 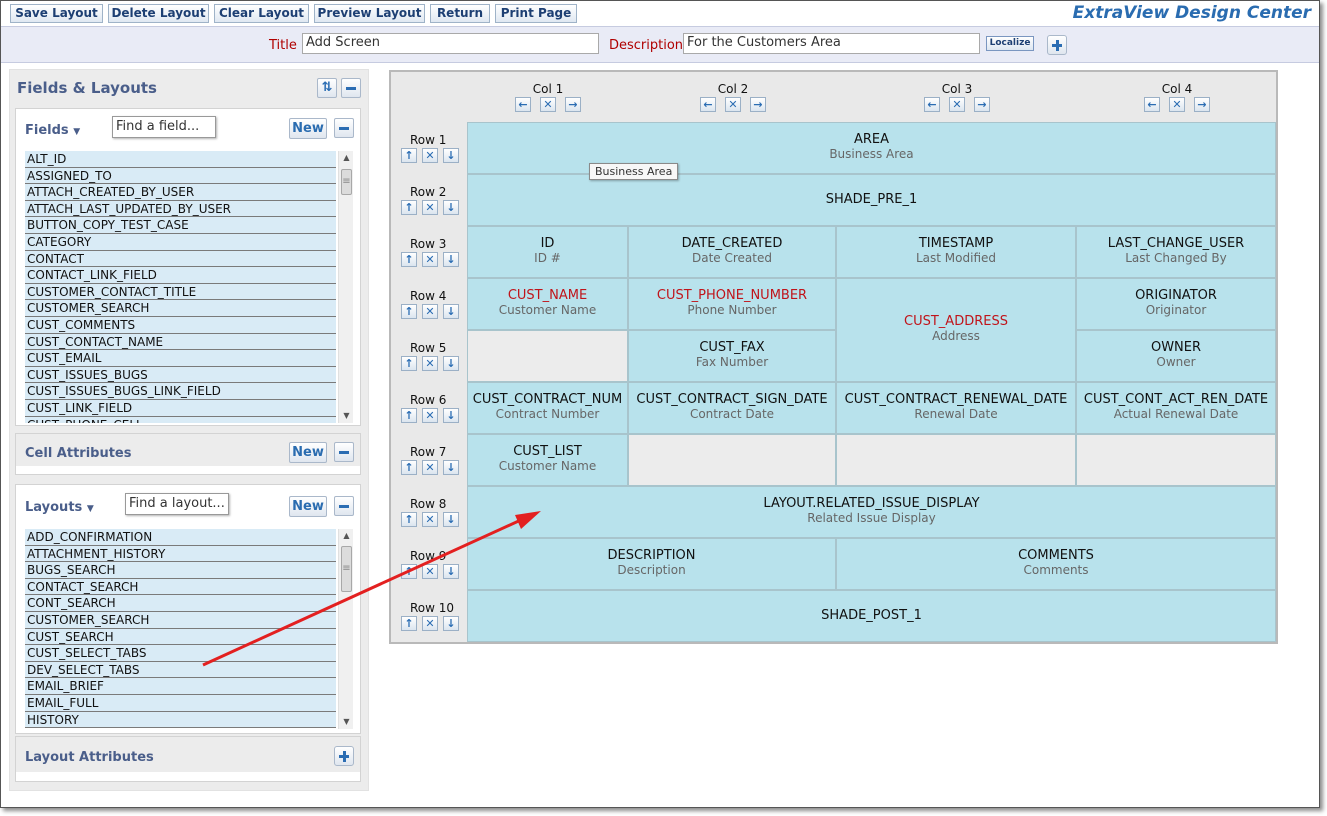 I want to click on arrow-head, so click(x=528, y=520).